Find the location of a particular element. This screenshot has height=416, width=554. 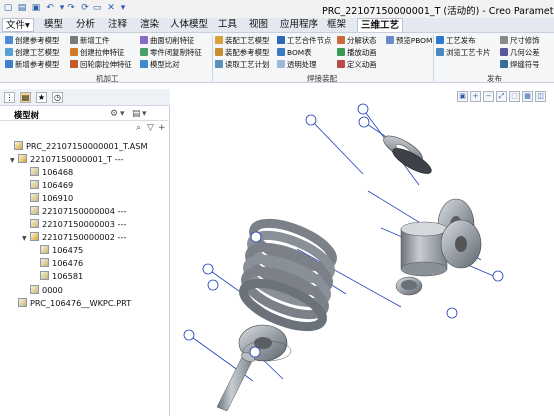

tree-node: PRC_106476__WKPC.PRT is located at coordinates (70, 303).